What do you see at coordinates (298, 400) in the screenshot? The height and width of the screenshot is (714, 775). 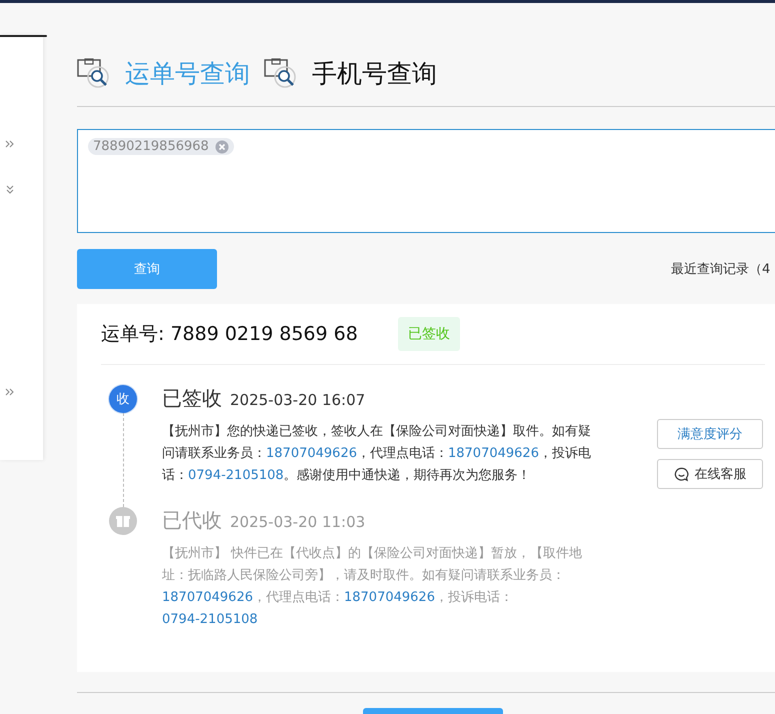 I see `event-time: 2025-03-20 16:07` at bounding box center [298, 400].